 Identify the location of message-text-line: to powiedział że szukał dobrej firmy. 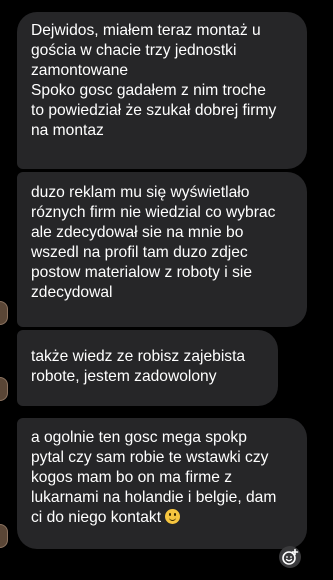
(154, 110).